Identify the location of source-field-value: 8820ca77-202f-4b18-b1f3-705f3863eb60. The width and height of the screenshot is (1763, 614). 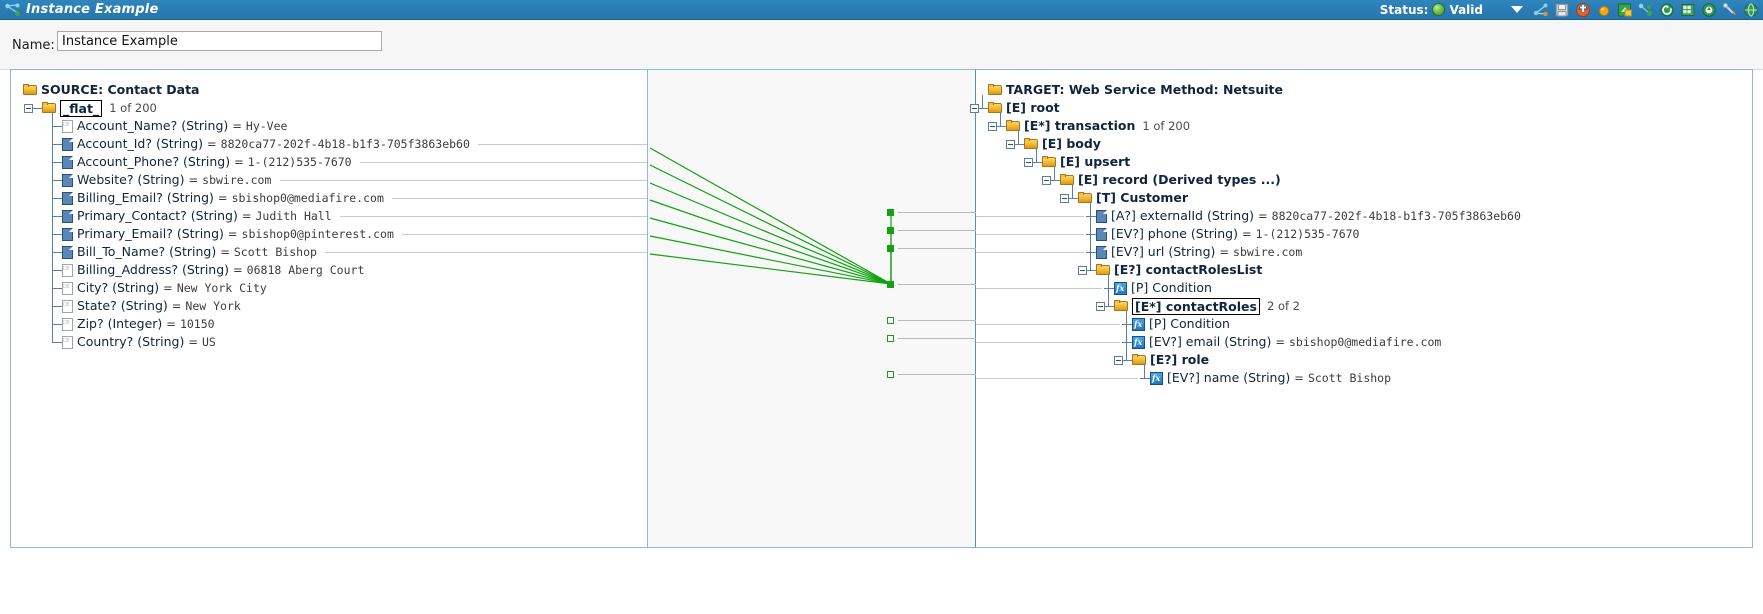
(345, 144).